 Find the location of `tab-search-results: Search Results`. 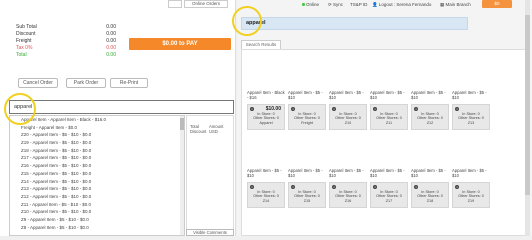

tab-search-results: Search Results is located at coordinates (261, 44).